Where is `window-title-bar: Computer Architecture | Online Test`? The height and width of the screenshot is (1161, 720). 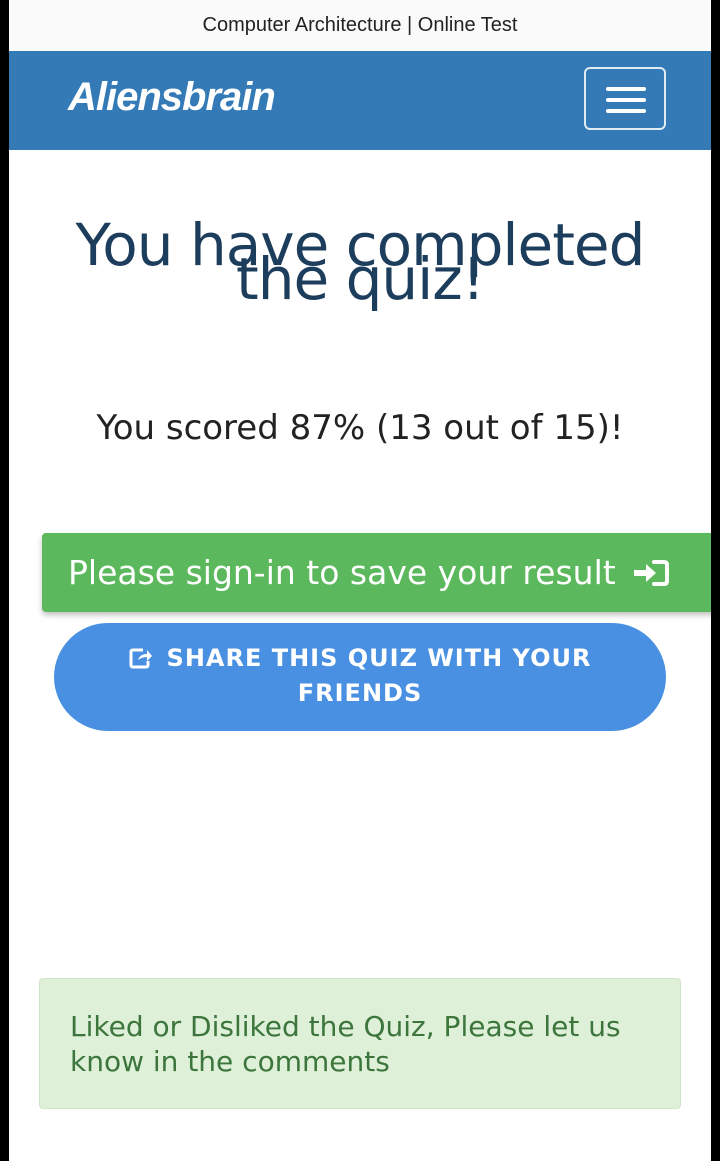
window-title-bar: Computer Architecture | Online Test is located at coordinates (360, 25).